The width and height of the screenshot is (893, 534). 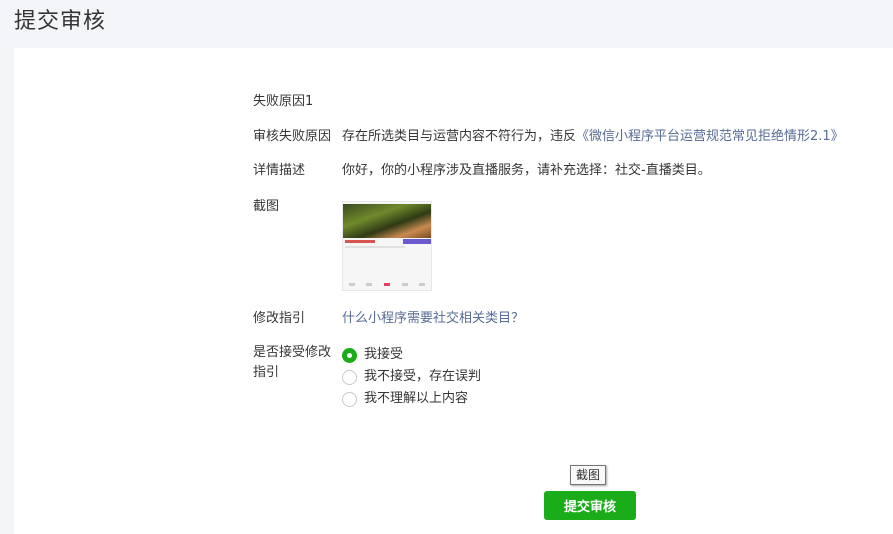 I want to click on screenshot-tag, so click(x=360, y=241).